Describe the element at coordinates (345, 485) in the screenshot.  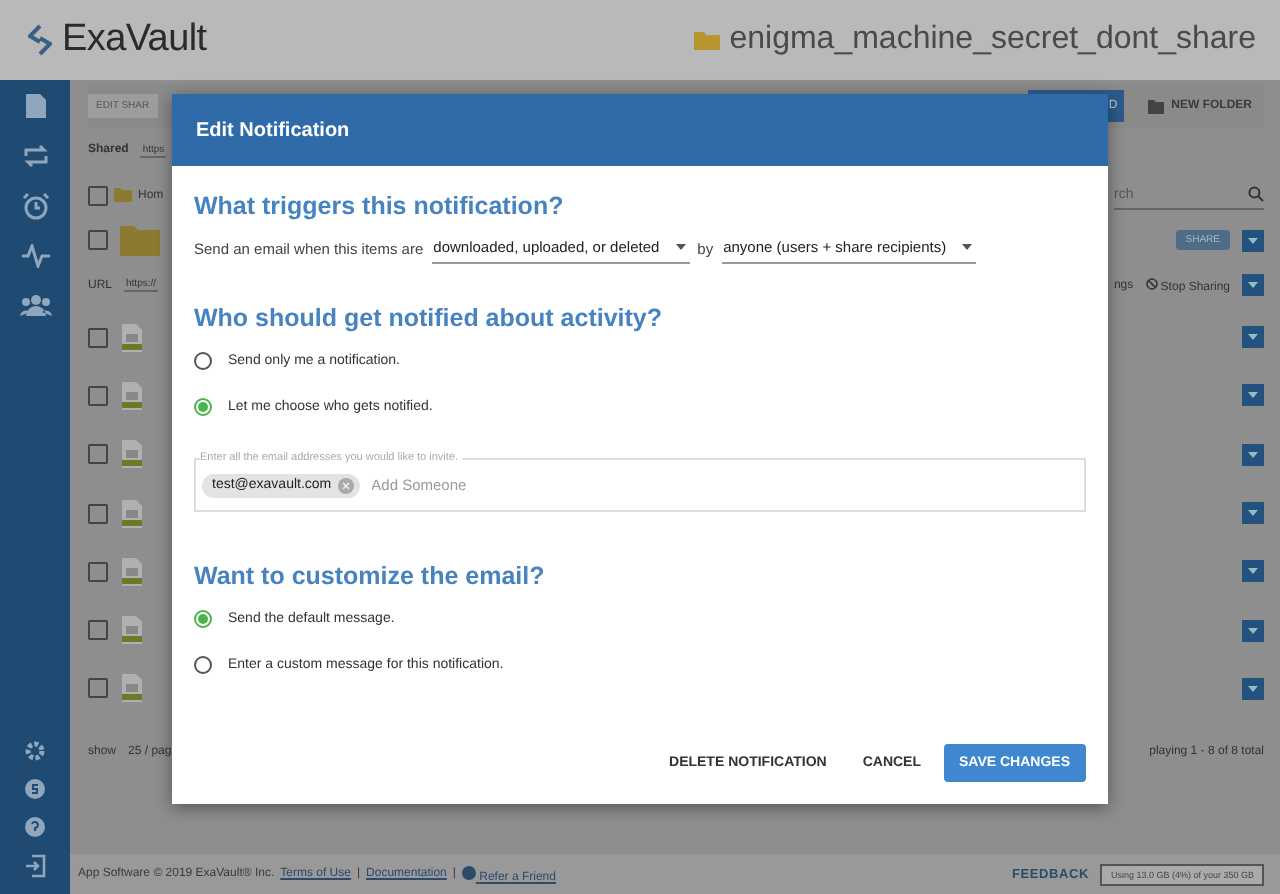
I see `remove-icon` at that location.